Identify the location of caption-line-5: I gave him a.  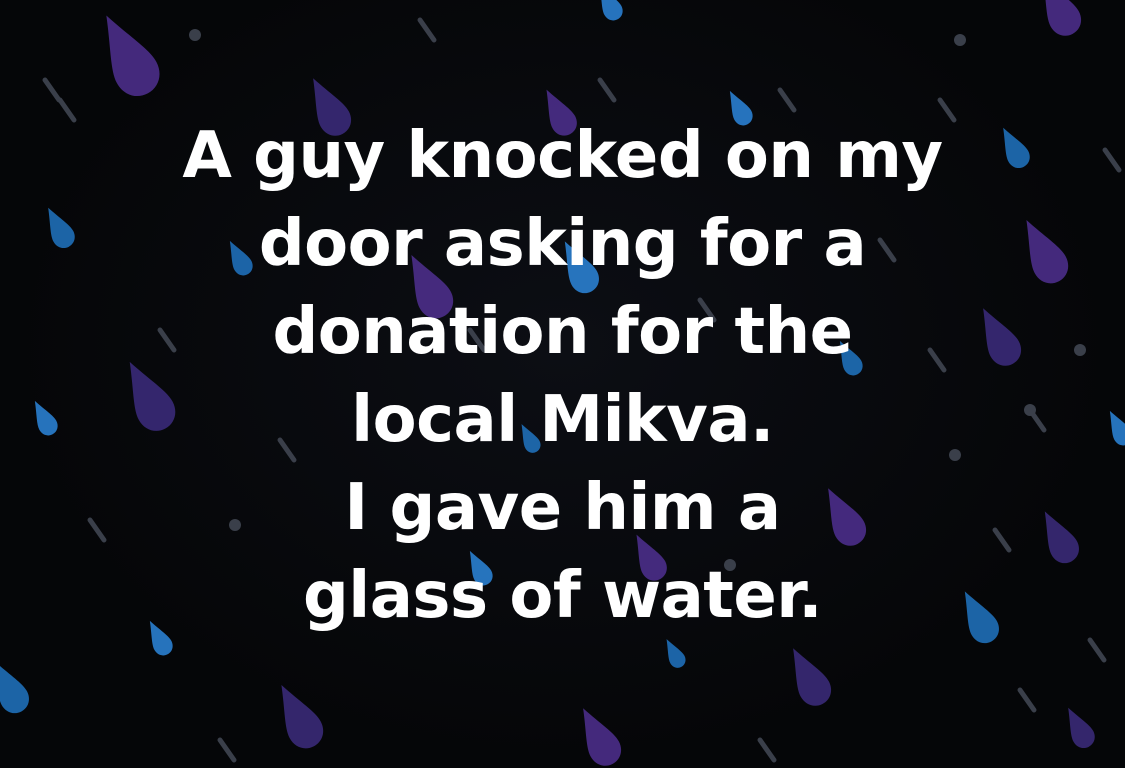
(562, 508).